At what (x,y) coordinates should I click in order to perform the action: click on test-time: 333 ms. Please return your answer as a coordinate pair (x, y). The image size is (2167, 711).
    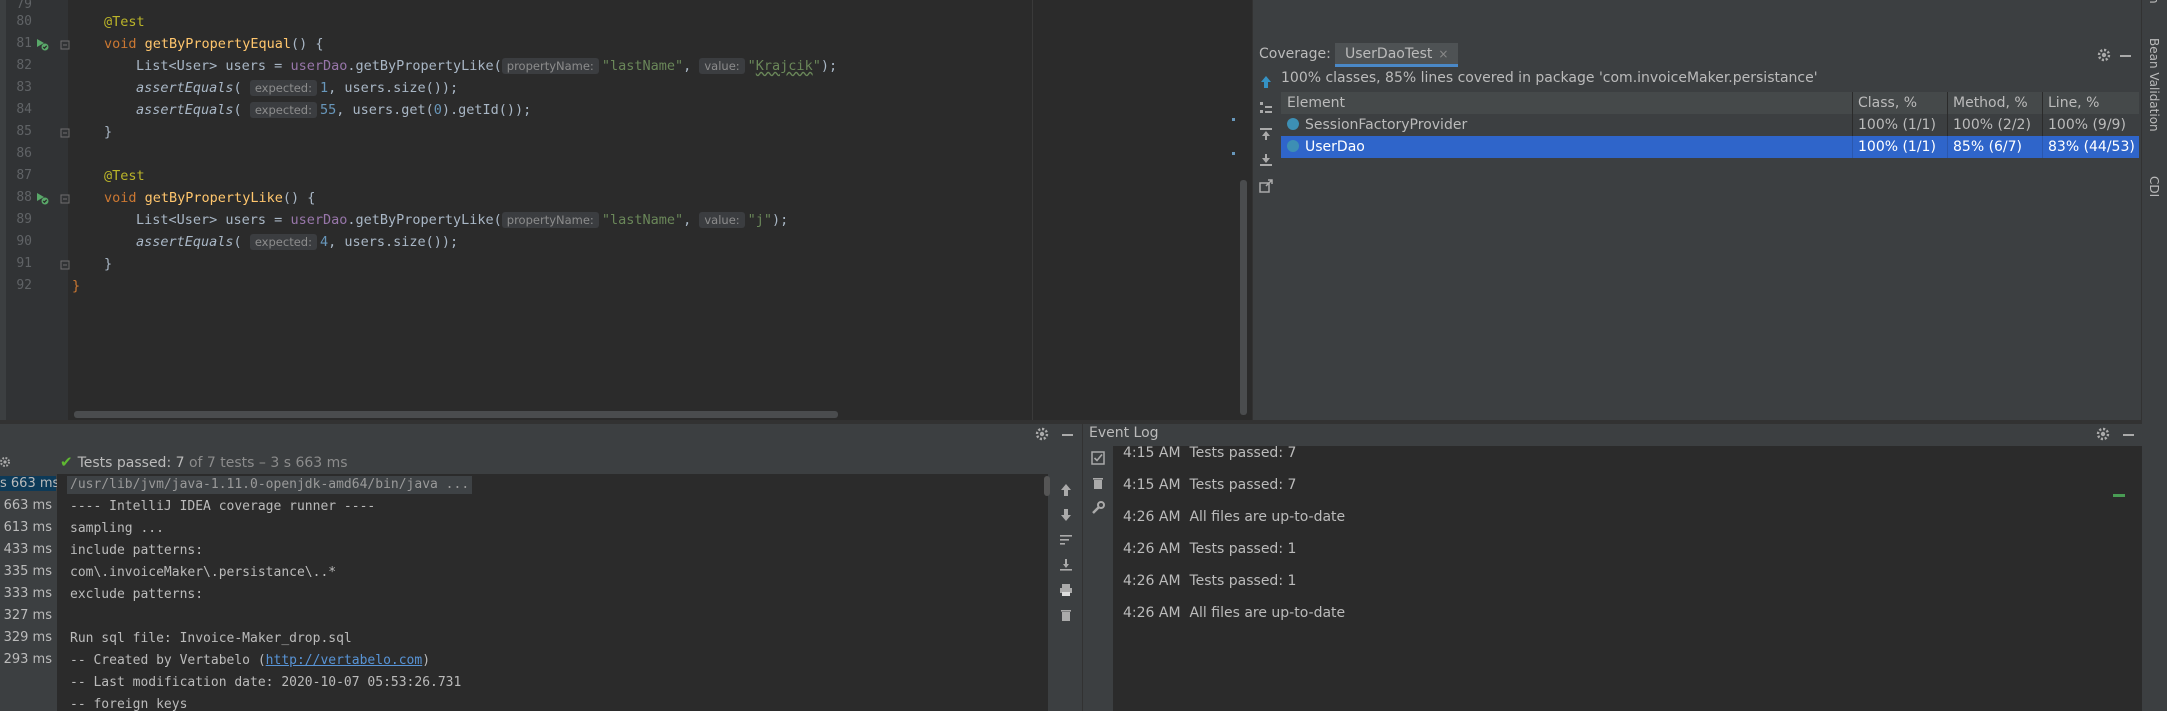
    Looking at the image, I should click on (28, 593).